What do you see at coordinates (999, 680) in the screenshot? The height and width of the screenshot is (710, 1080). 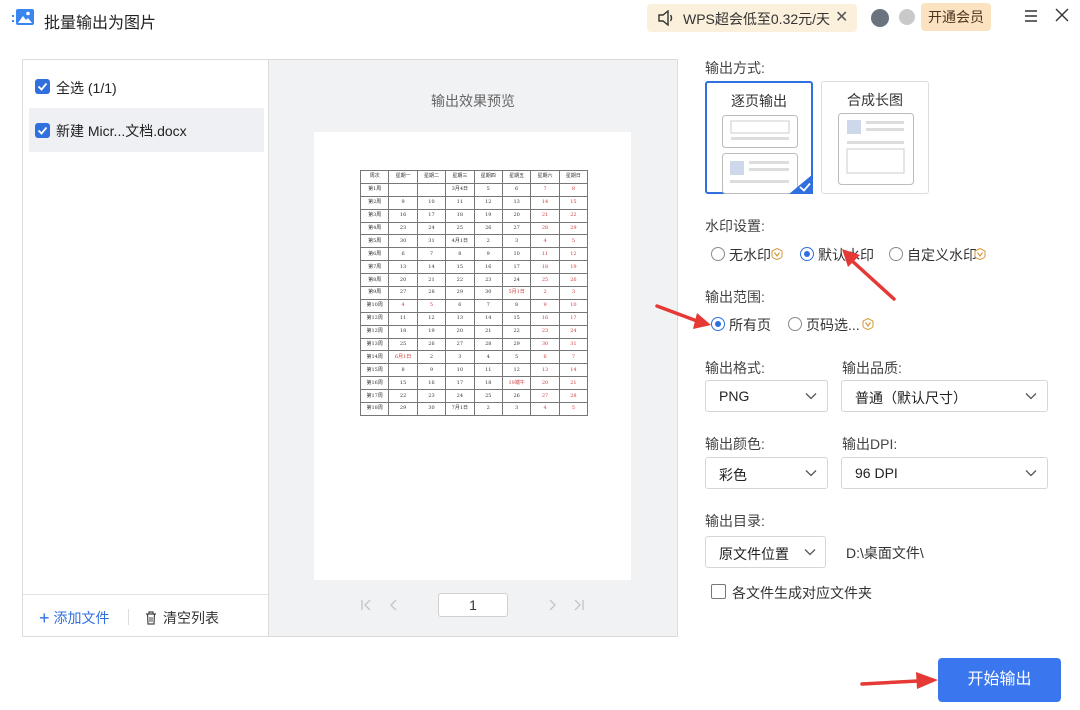 I see `start-output-button: 开始输出` at bounding box center [999, 680].